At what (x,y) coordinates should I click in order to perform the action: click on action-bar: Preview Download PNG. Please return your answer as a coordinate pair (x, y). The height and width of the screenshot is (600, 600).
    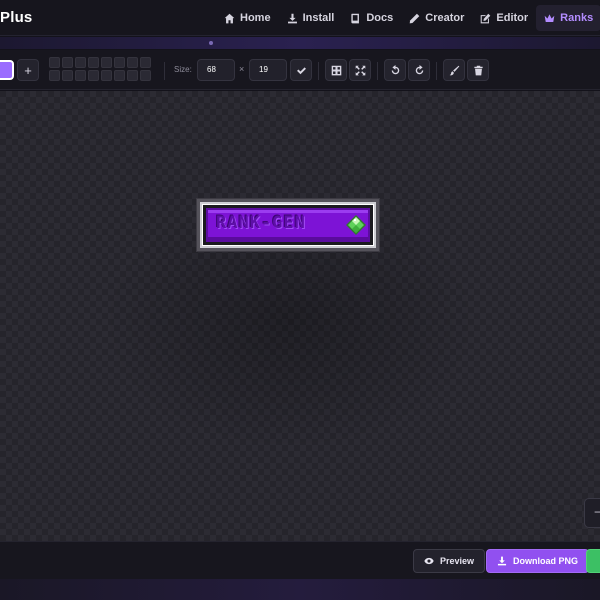
    Looking at the image, I should click on (300, 560).